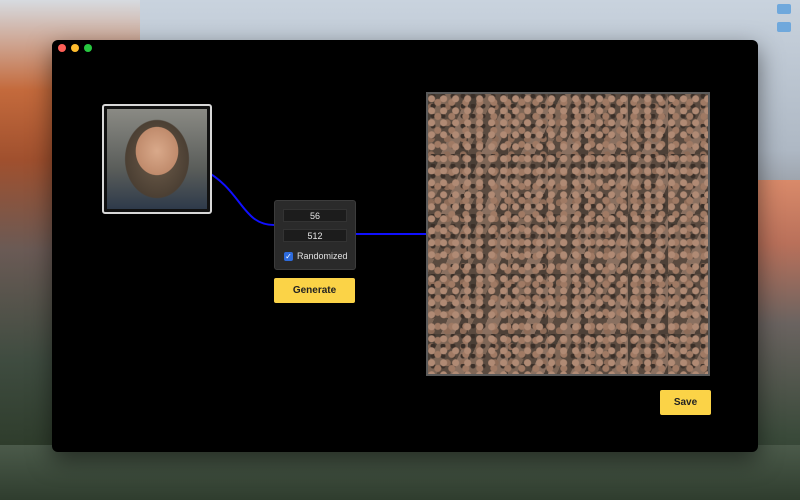 Image resolution: width=800 pixels, height=500 pixels. What do you see at coordinates (288, 256) in the screenshot?
I see `randomized-checkbox: ✓` at bounding box center [288, 256].